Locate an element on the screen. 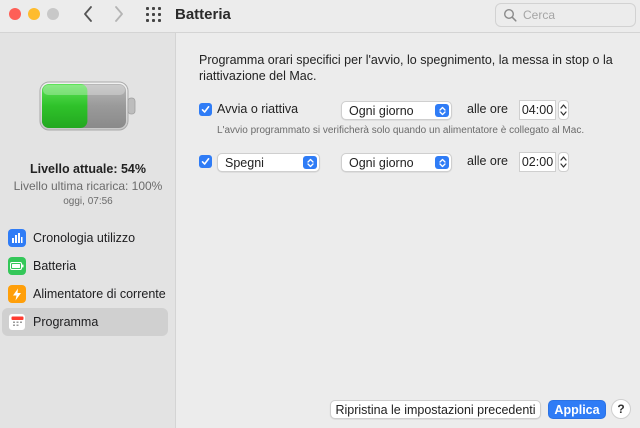 This screenshot has height=428, width=640. startup-frequency-popup: Ogni giorno is located at coordinates (396, 110).